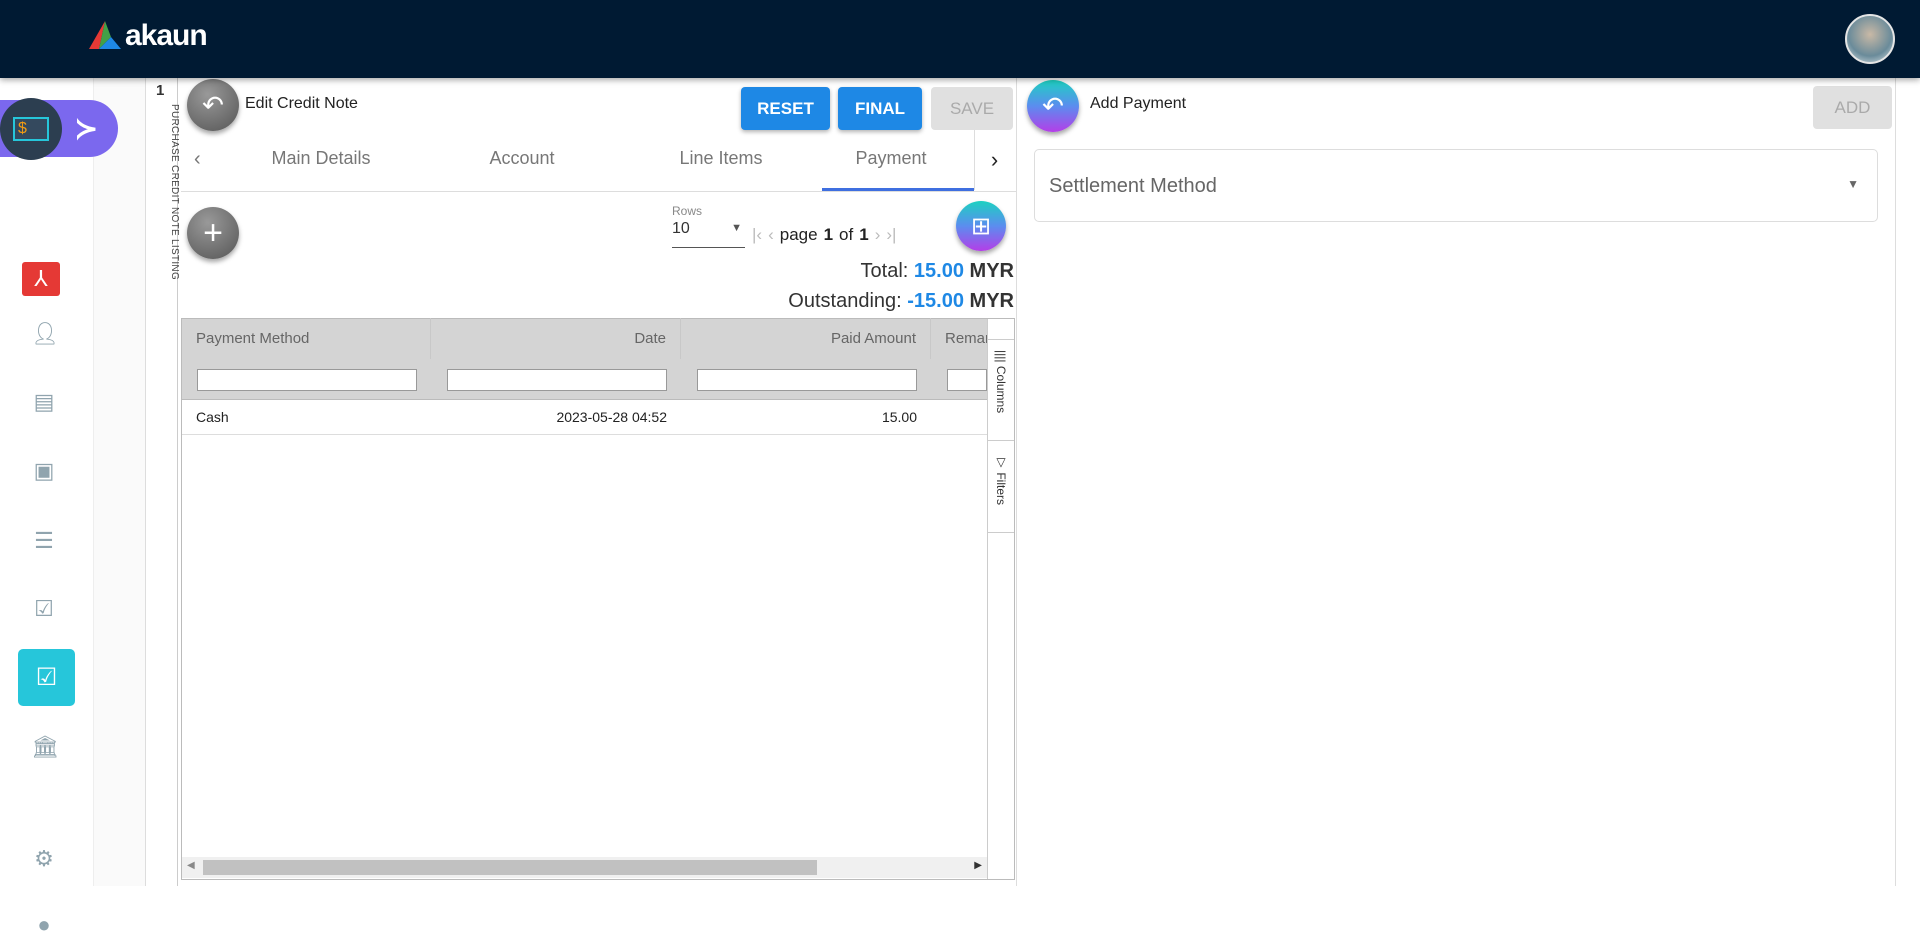  Describe the element at coordinates (991, 271) in the screenshot. I see `total-currency: MYR` at that location.